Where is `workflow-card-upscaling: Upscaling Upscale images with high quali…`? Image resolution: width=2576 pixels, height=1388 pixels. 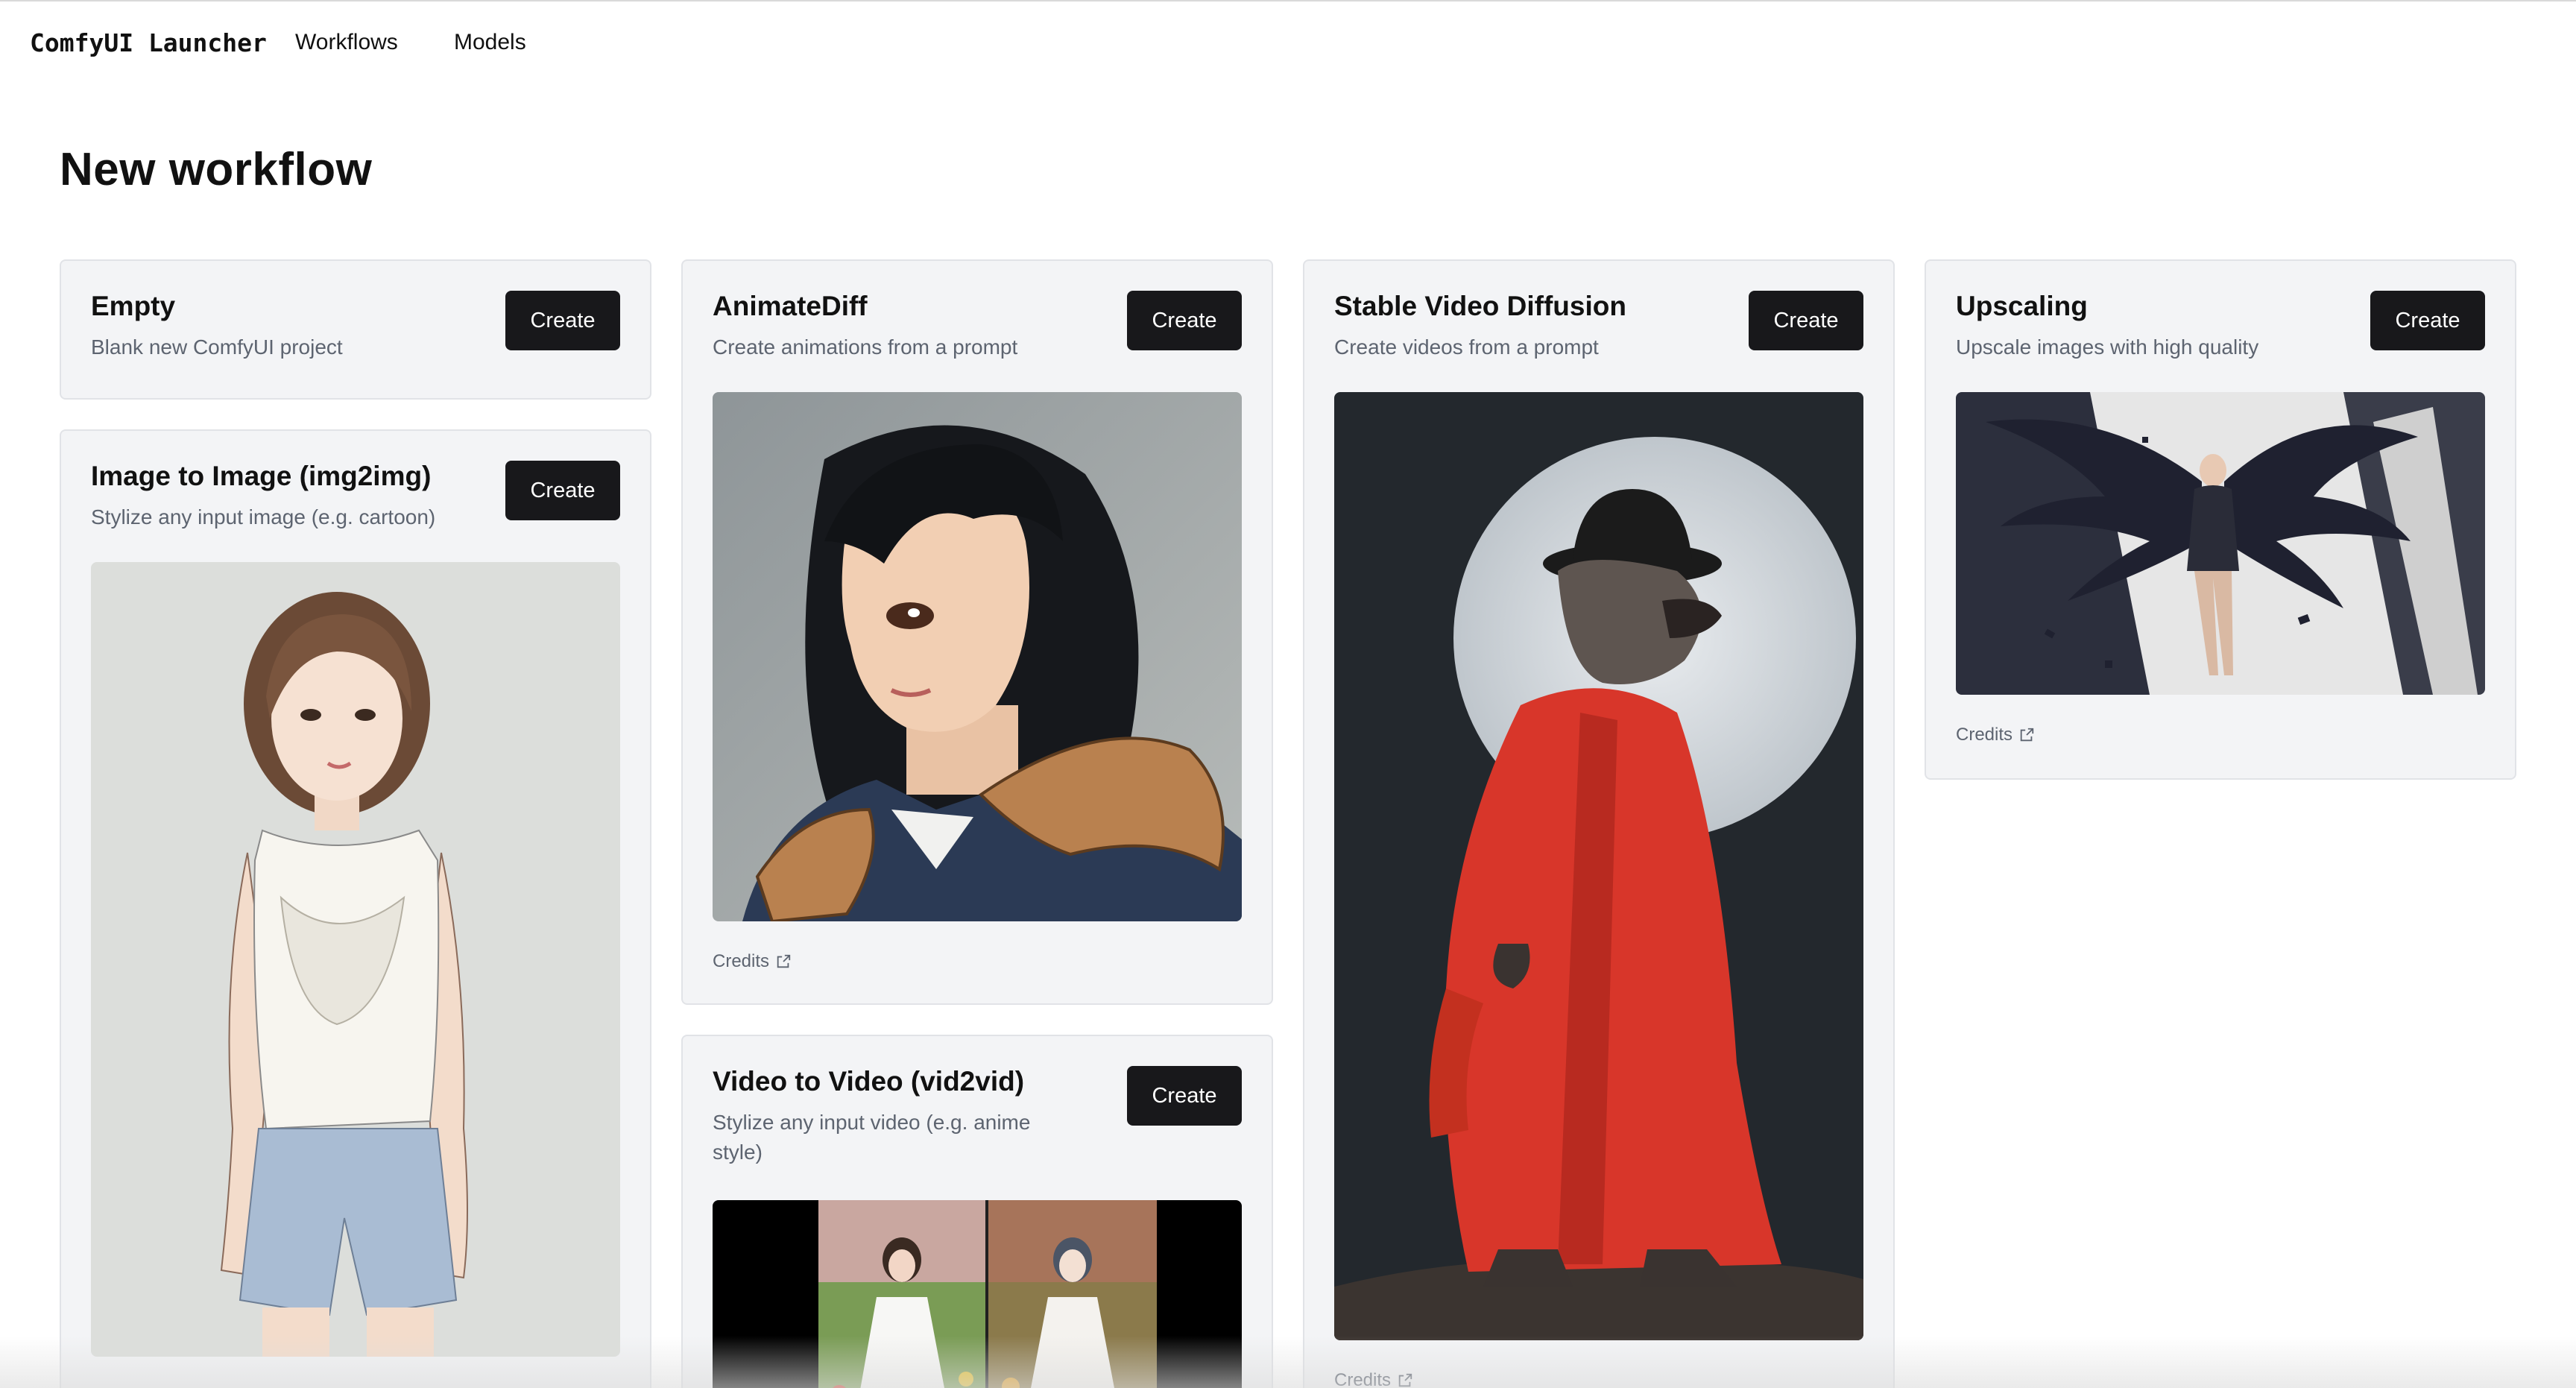
workflow-card-upscaling: Upscaling Upscale images with high quali… is located at coordinates (2220, 519).